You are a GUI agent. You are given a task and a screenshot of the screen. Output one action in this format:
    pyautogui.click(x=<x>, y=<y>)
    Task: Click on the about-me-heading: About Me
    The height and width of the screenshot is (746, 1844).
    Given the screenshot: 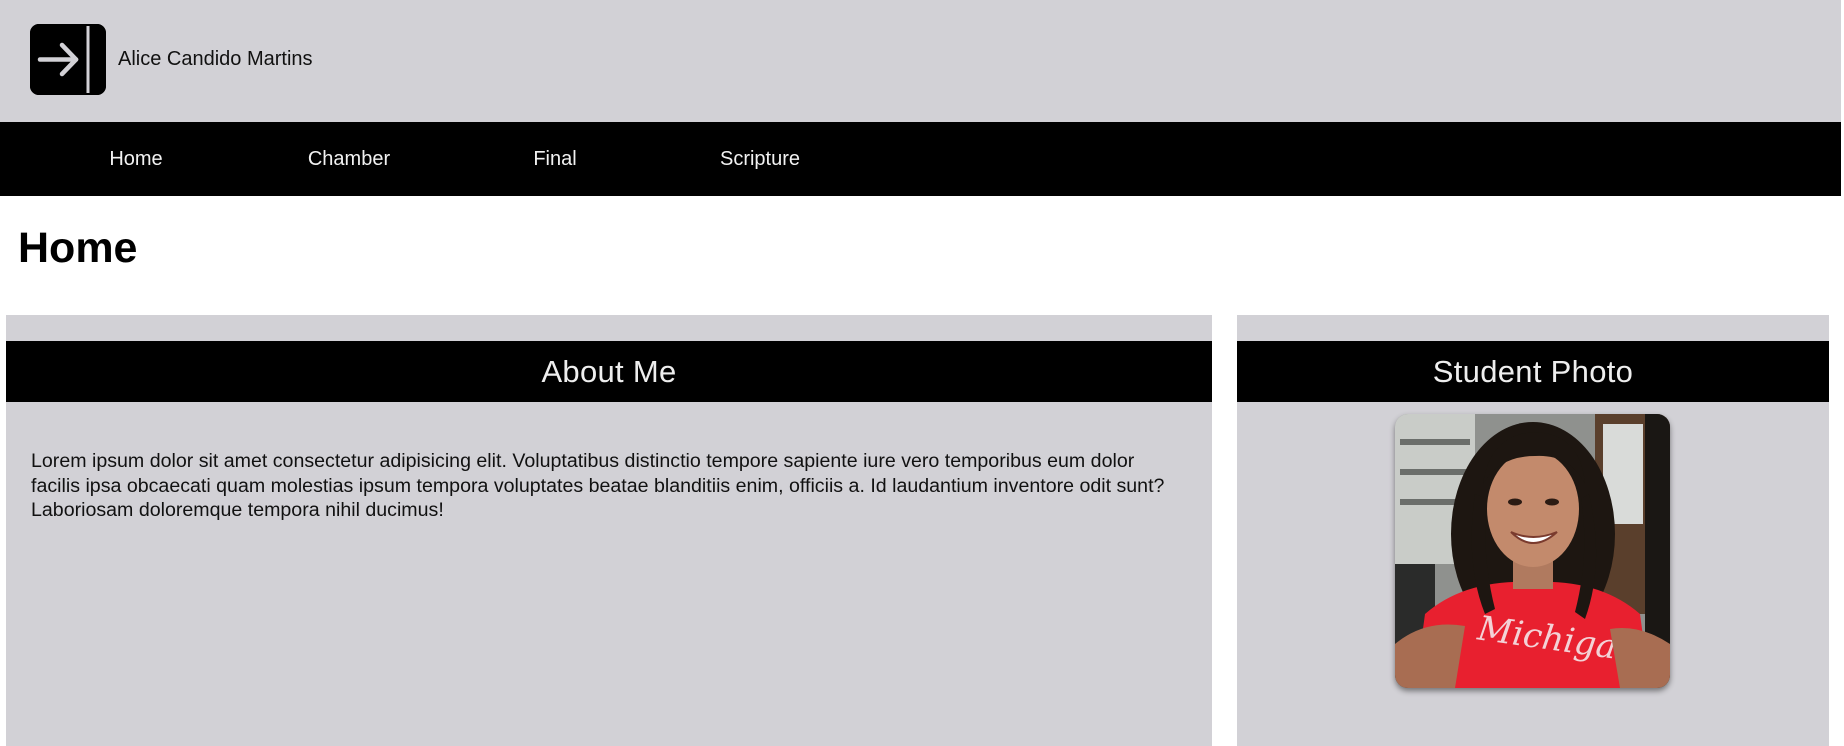 What is the action you would take?
    pyautogui.click(x=609, y=371)
    